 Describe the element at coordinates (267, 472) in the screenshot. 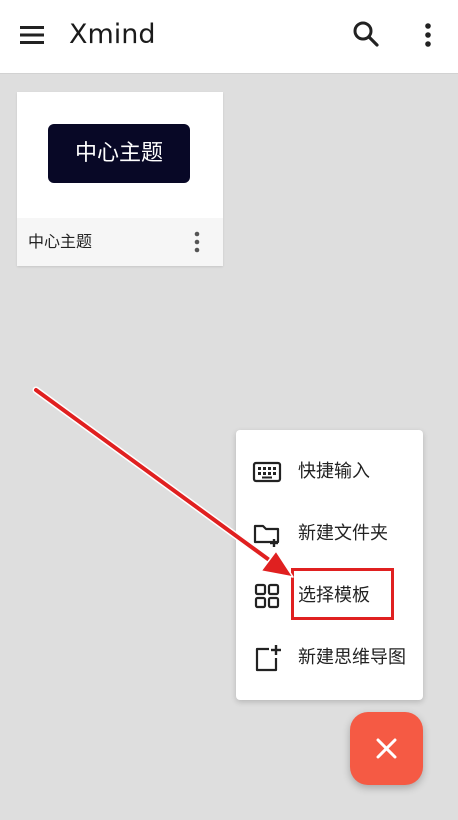

I see `keyboard-icon` at that location.